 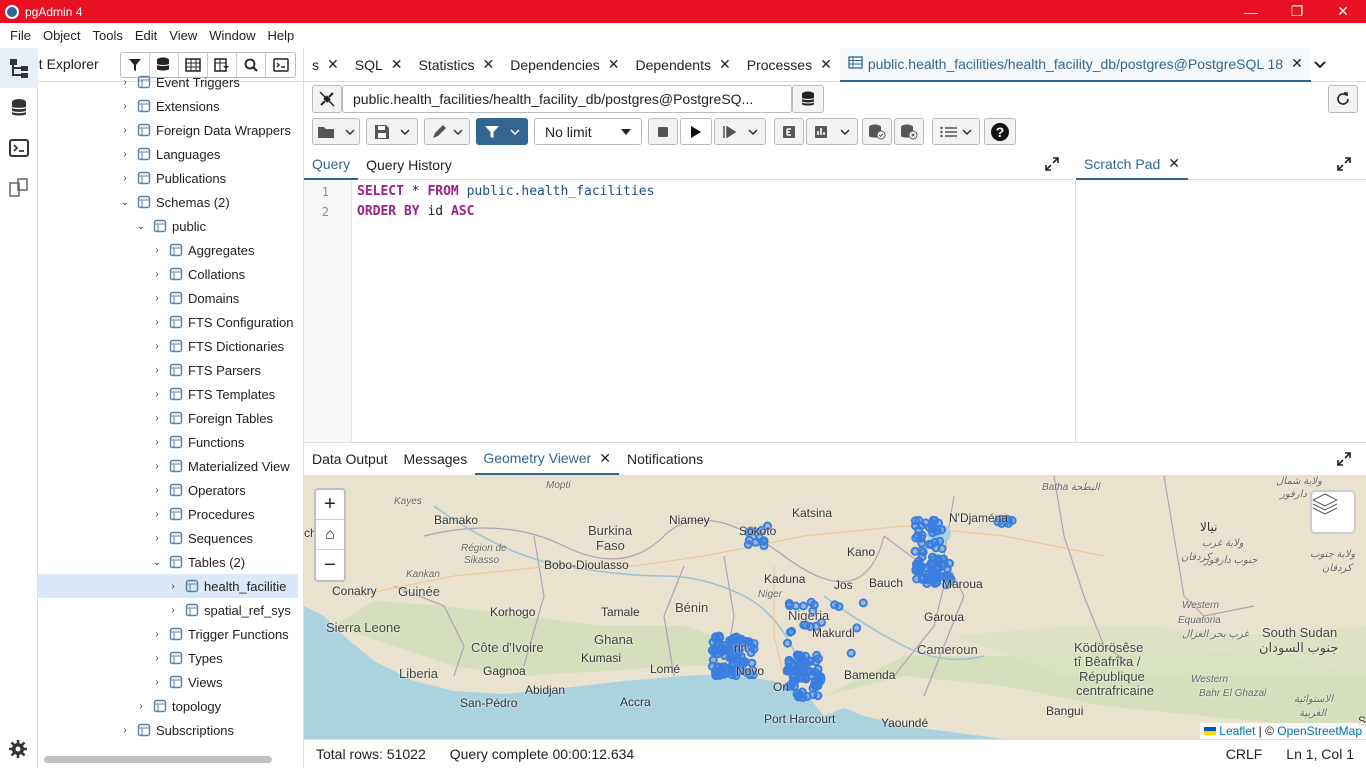 I want to click on object-explorer-nav-icon, so click(x=19, y=68).